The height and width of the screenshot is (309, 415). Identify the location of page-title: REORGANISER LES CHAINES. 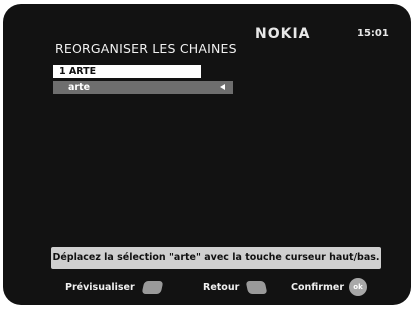
(146, 48).